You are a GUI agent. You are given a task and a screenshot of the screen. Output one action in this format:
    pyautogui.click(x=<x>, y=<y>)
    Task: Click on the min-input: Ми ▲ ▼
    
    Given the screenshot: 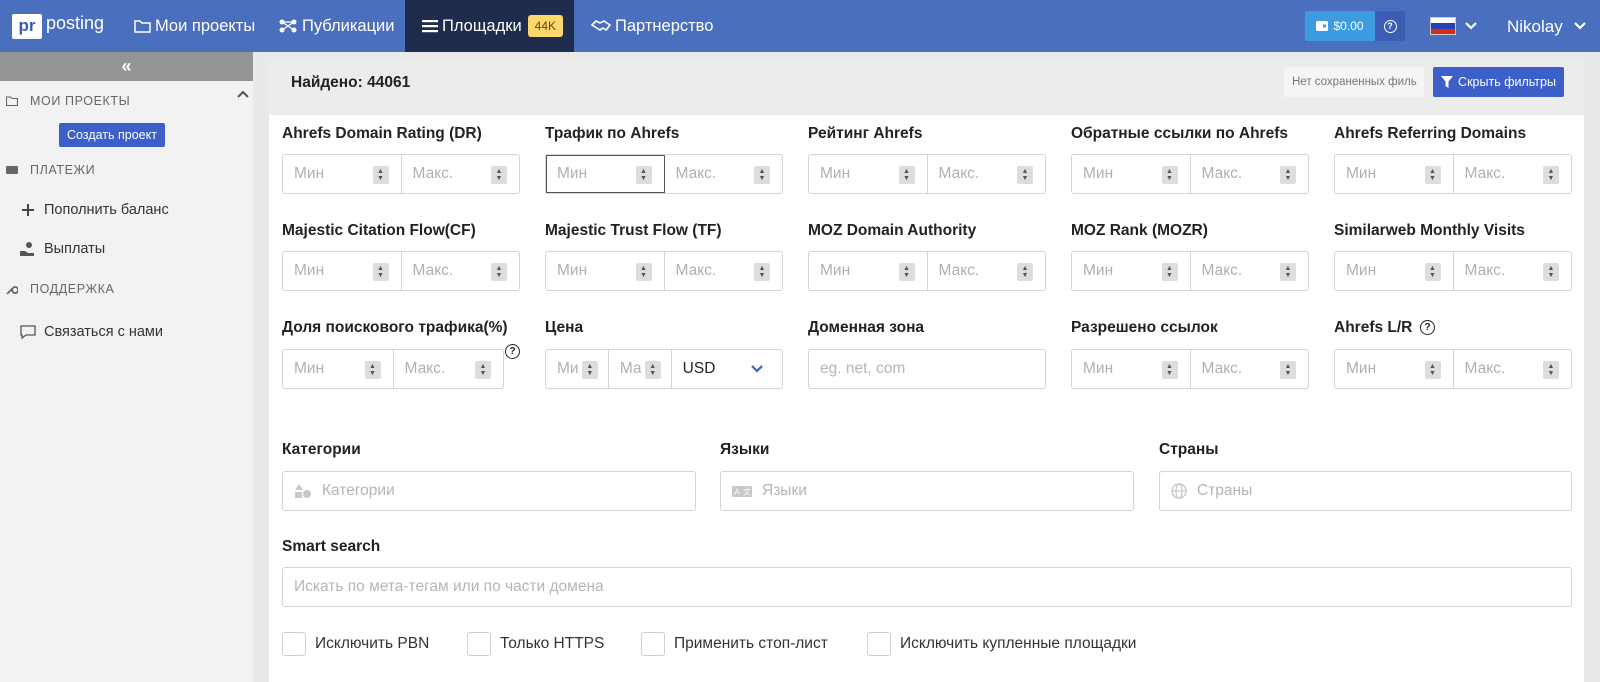 What is the action you would take?
    pyautogui.click(x=577, y=369)
    